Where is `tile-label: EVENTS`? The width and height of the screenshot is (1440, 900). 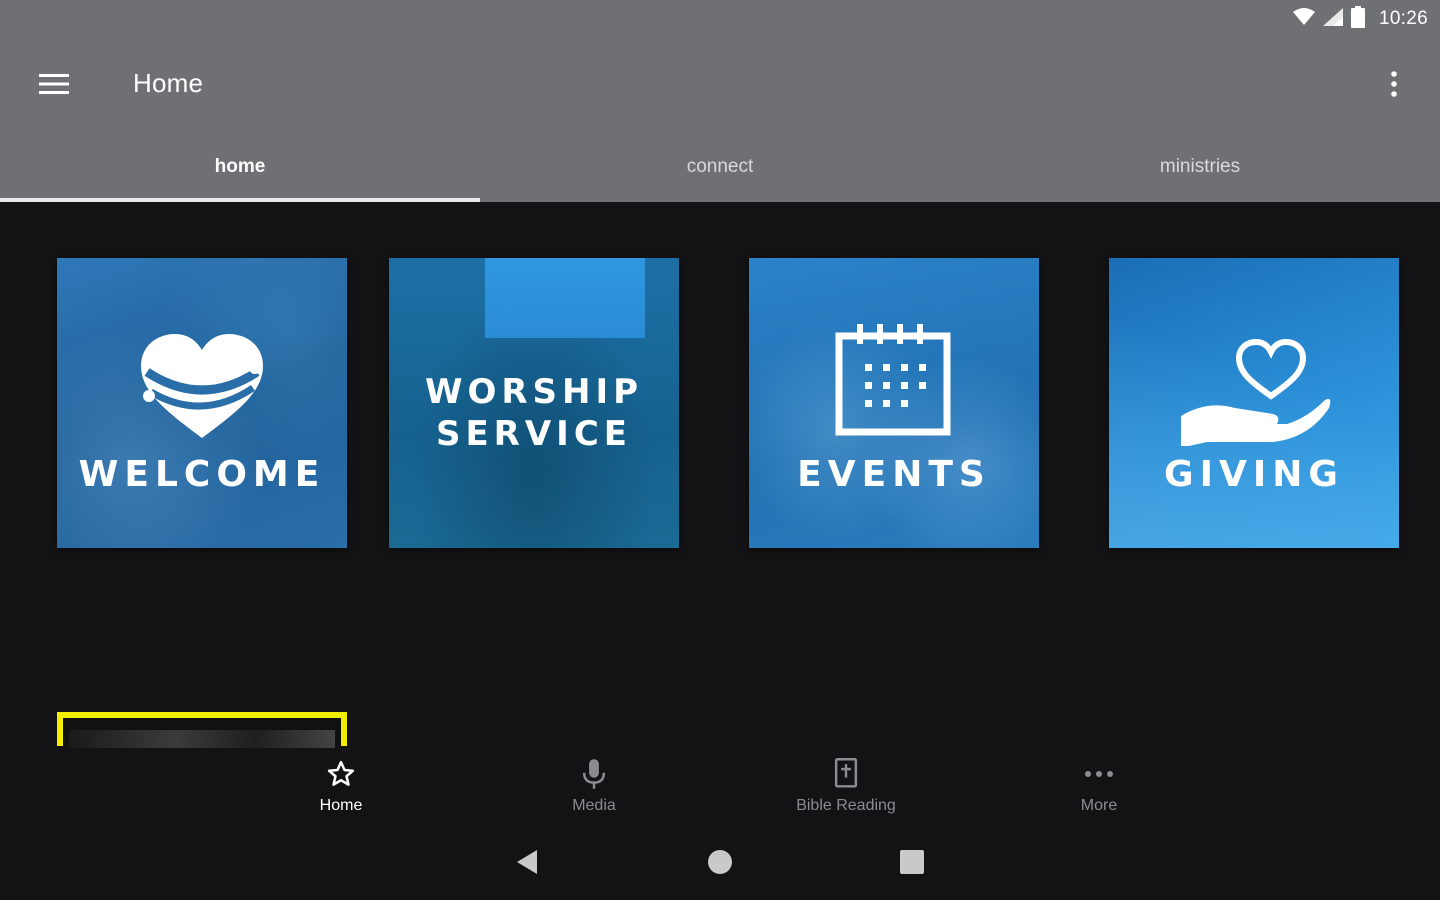
tile-label: EVENTS is located at coordinates (894, 474).